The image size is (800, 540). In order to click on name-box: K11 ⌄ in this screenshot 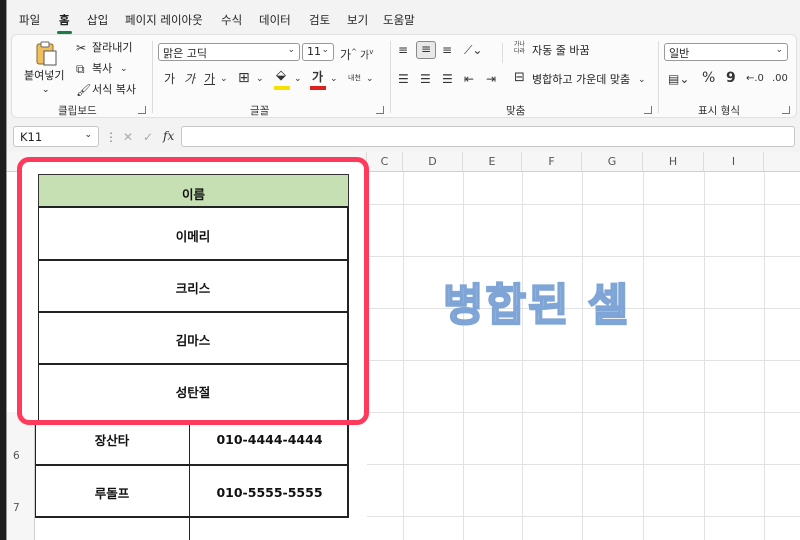, I will do `click(56, 136)`.